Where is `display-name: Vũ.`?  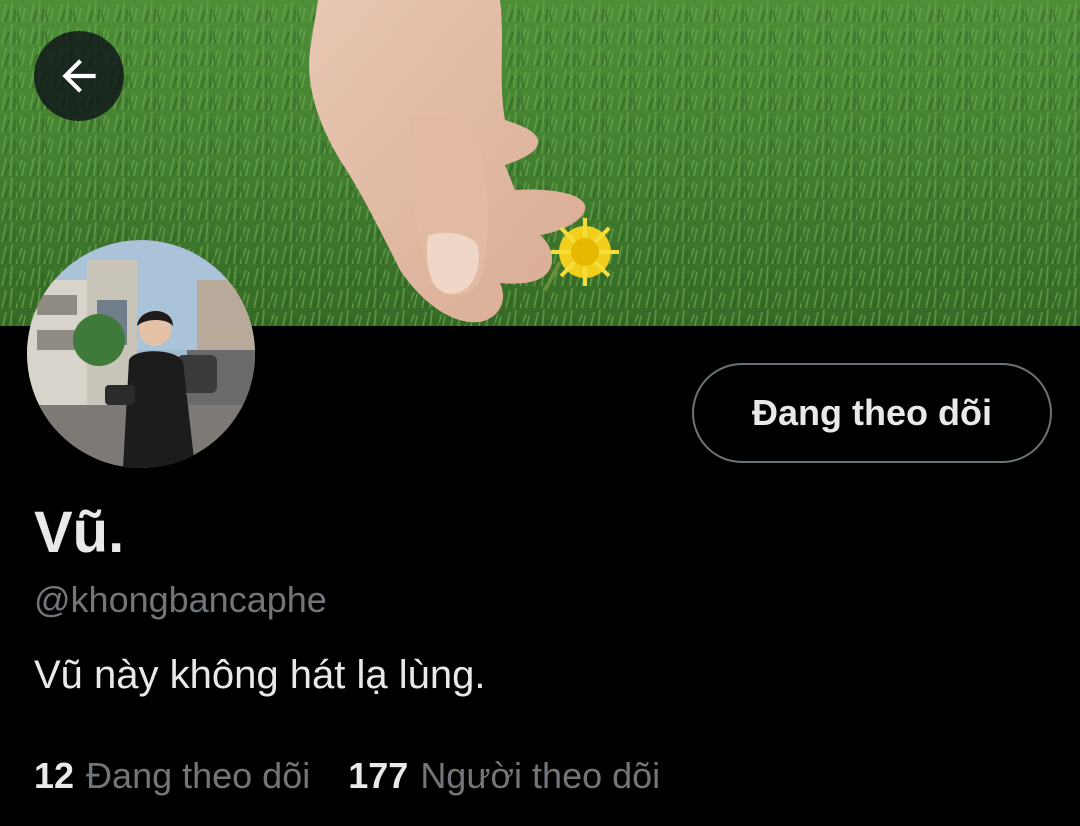
display-name: Vũ. is located at coordinates (79, 532).